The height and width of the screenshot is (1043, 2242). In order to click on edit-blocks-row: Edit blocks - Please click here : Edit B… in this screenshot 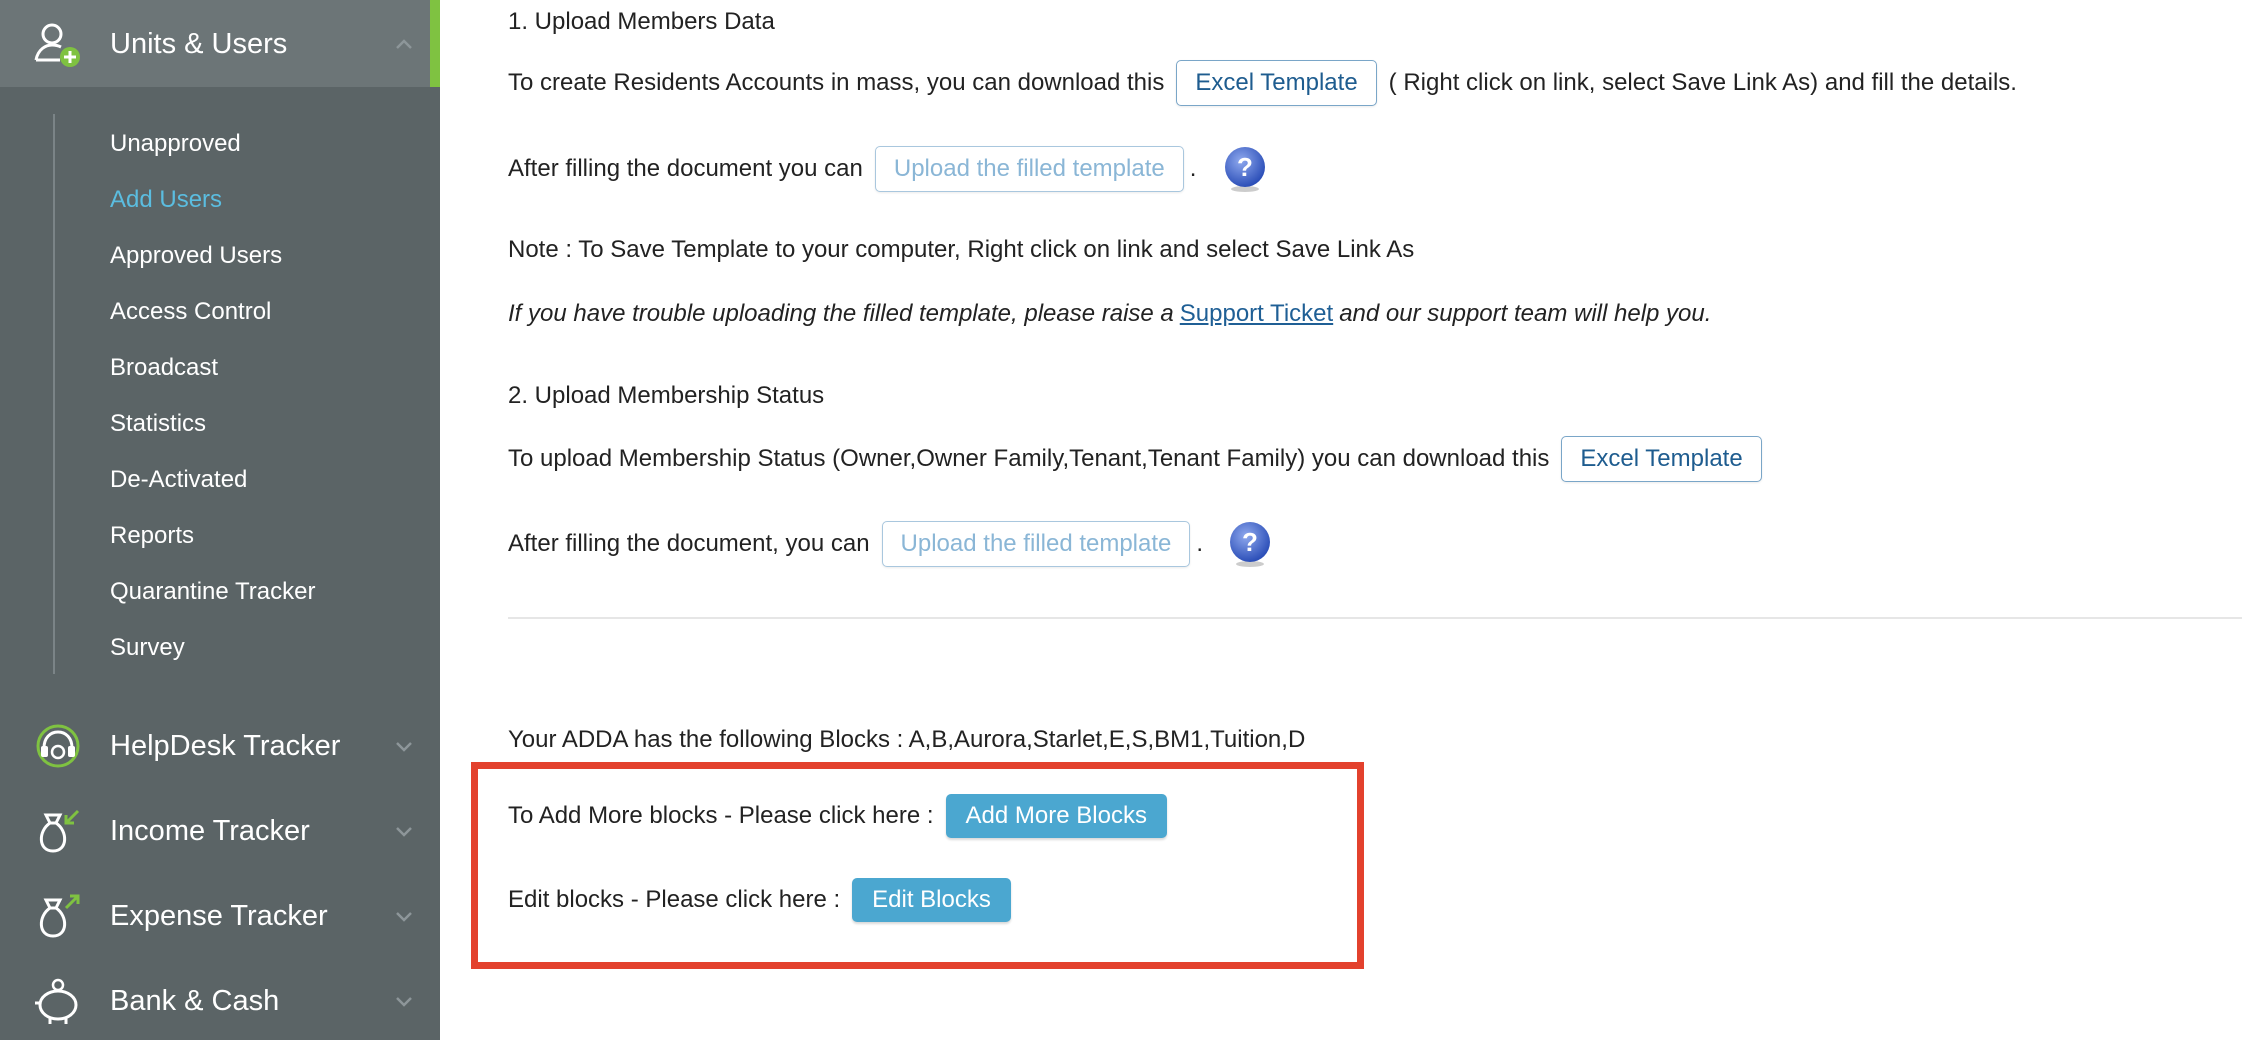, I will do `click(759, 900)`.